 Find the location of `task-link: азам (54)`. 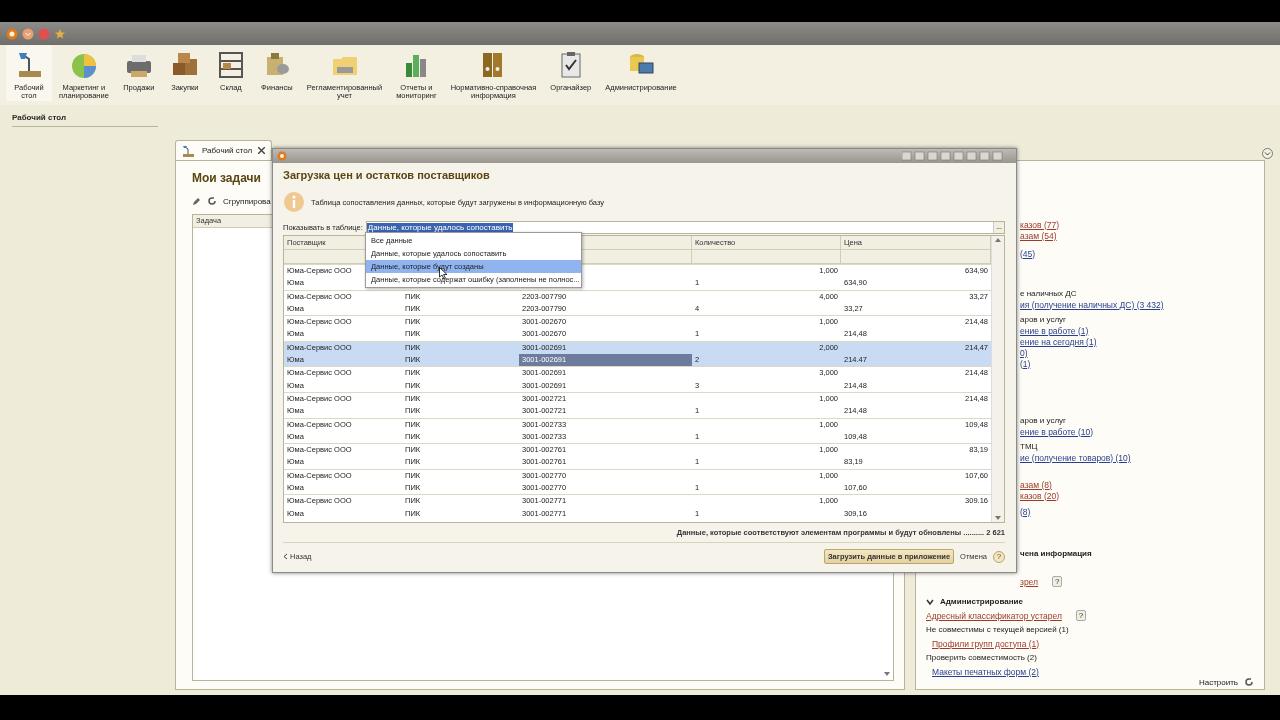

task-link: азам (54) is located at coordinates (1038, 235).